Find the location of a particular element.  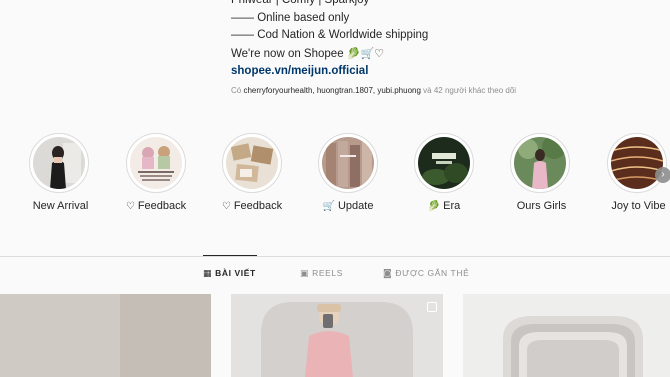

highlight-label: 🥬 Era is located at coordinates (444, 206).